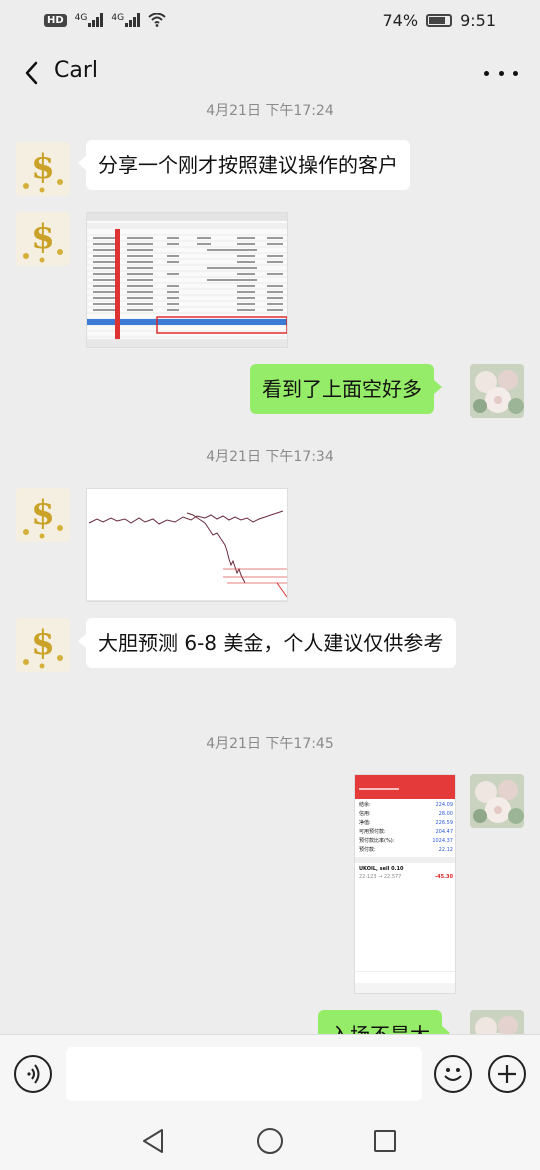  I want to click on account-row: 净值: 226.59, so click(406, 823).